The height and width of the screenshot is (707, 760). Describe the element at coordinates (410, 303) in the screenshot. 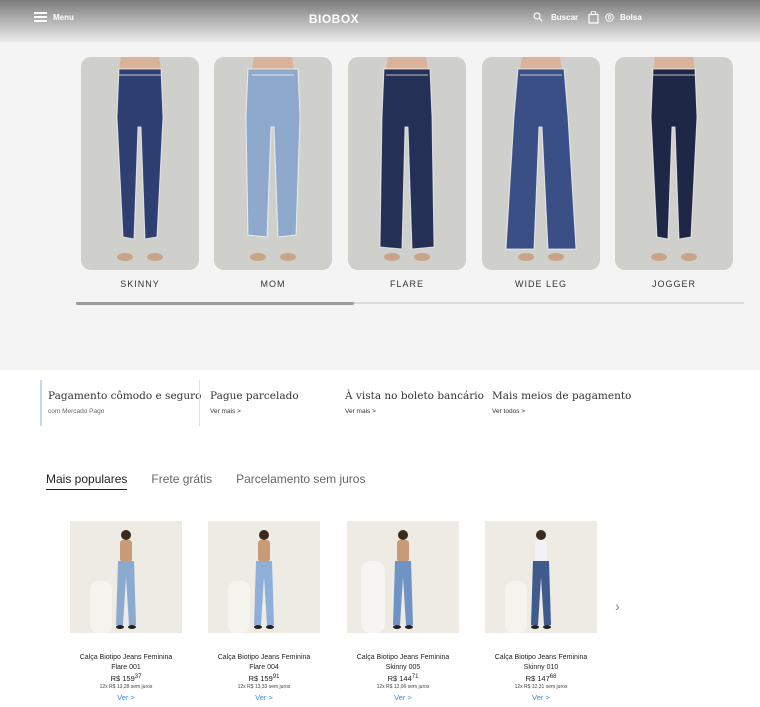

I see `carousel-scrollbar` at that location.